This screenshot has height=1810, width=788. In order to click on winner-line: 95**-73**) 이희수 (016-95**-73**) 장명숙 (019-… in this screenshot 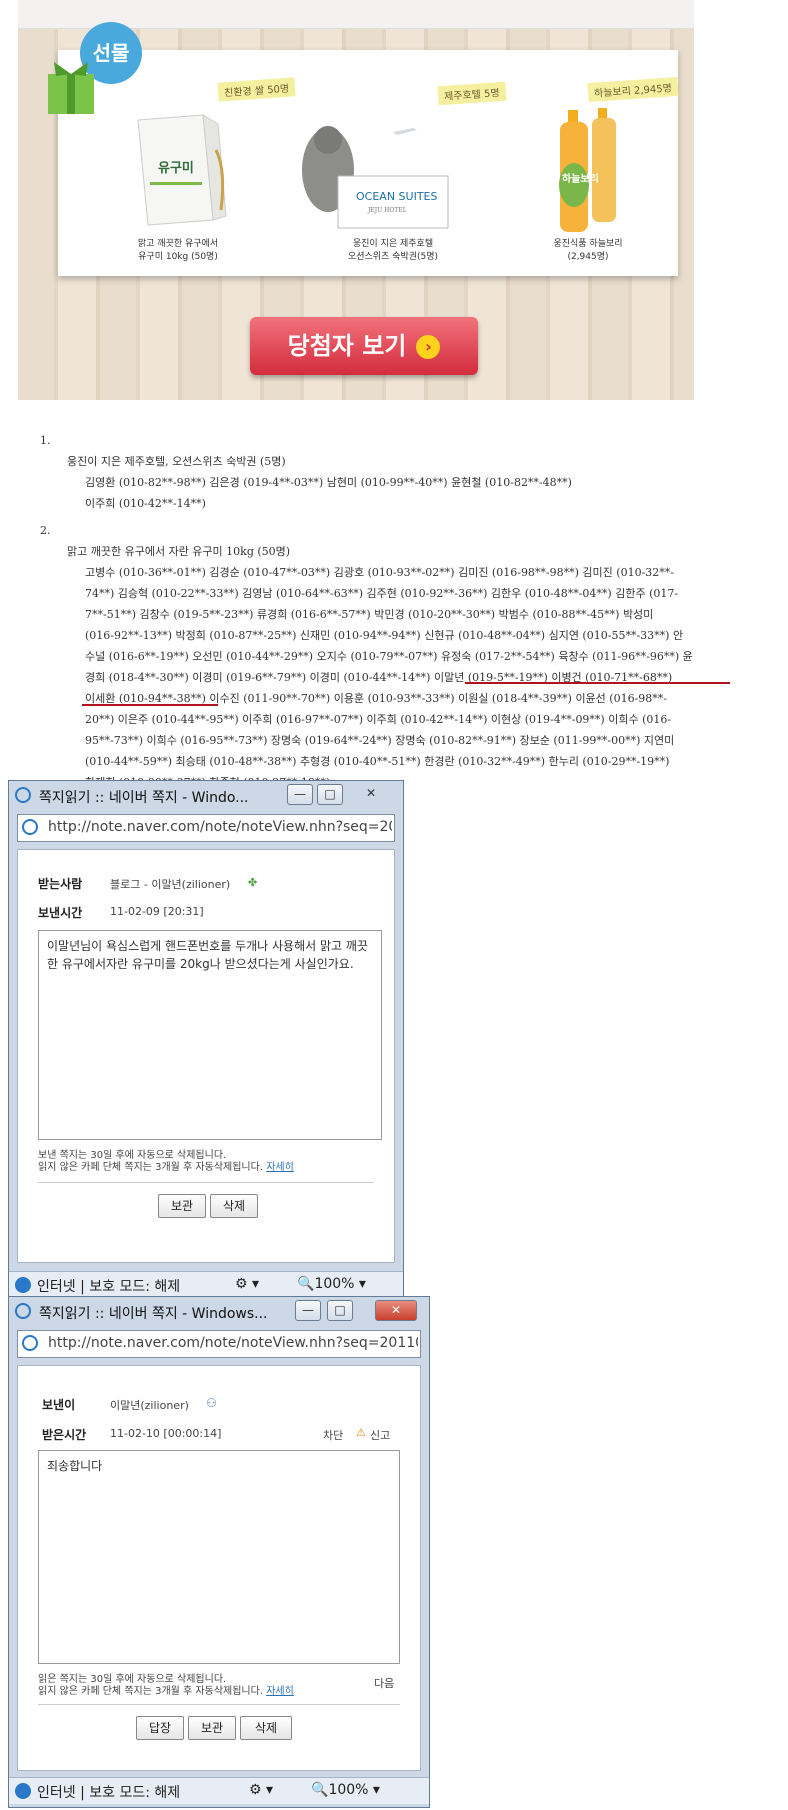, I will do `click(380, 740)`.